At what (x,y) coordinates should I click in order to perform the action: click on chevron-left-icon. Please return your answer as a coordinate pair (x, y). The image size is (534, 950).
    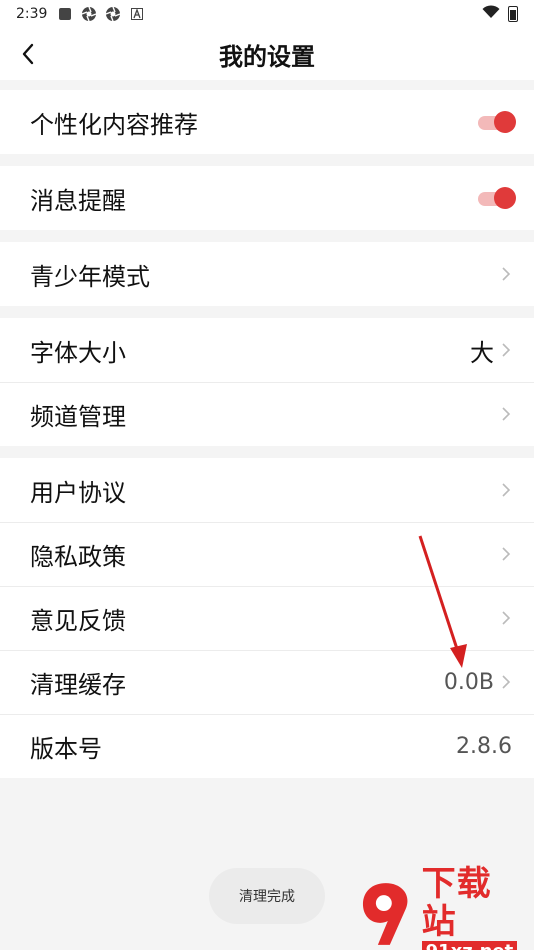
    Looking at the image, I should click on (28, 54).